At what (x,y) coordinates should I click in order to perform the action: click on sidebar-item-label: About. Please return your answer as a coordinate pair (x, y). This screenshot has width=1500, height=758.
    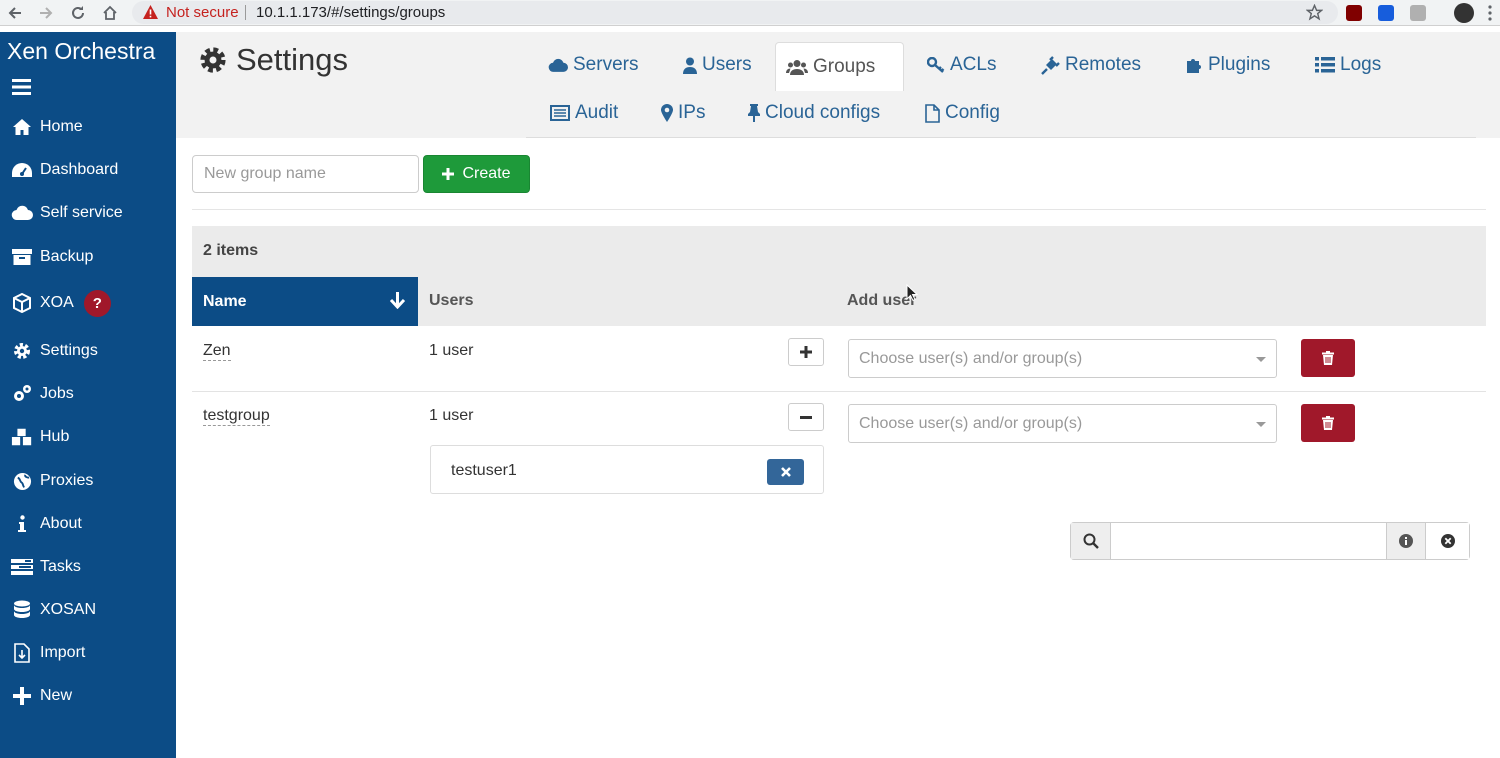
    Looking at the image, I should click on (61, 523).